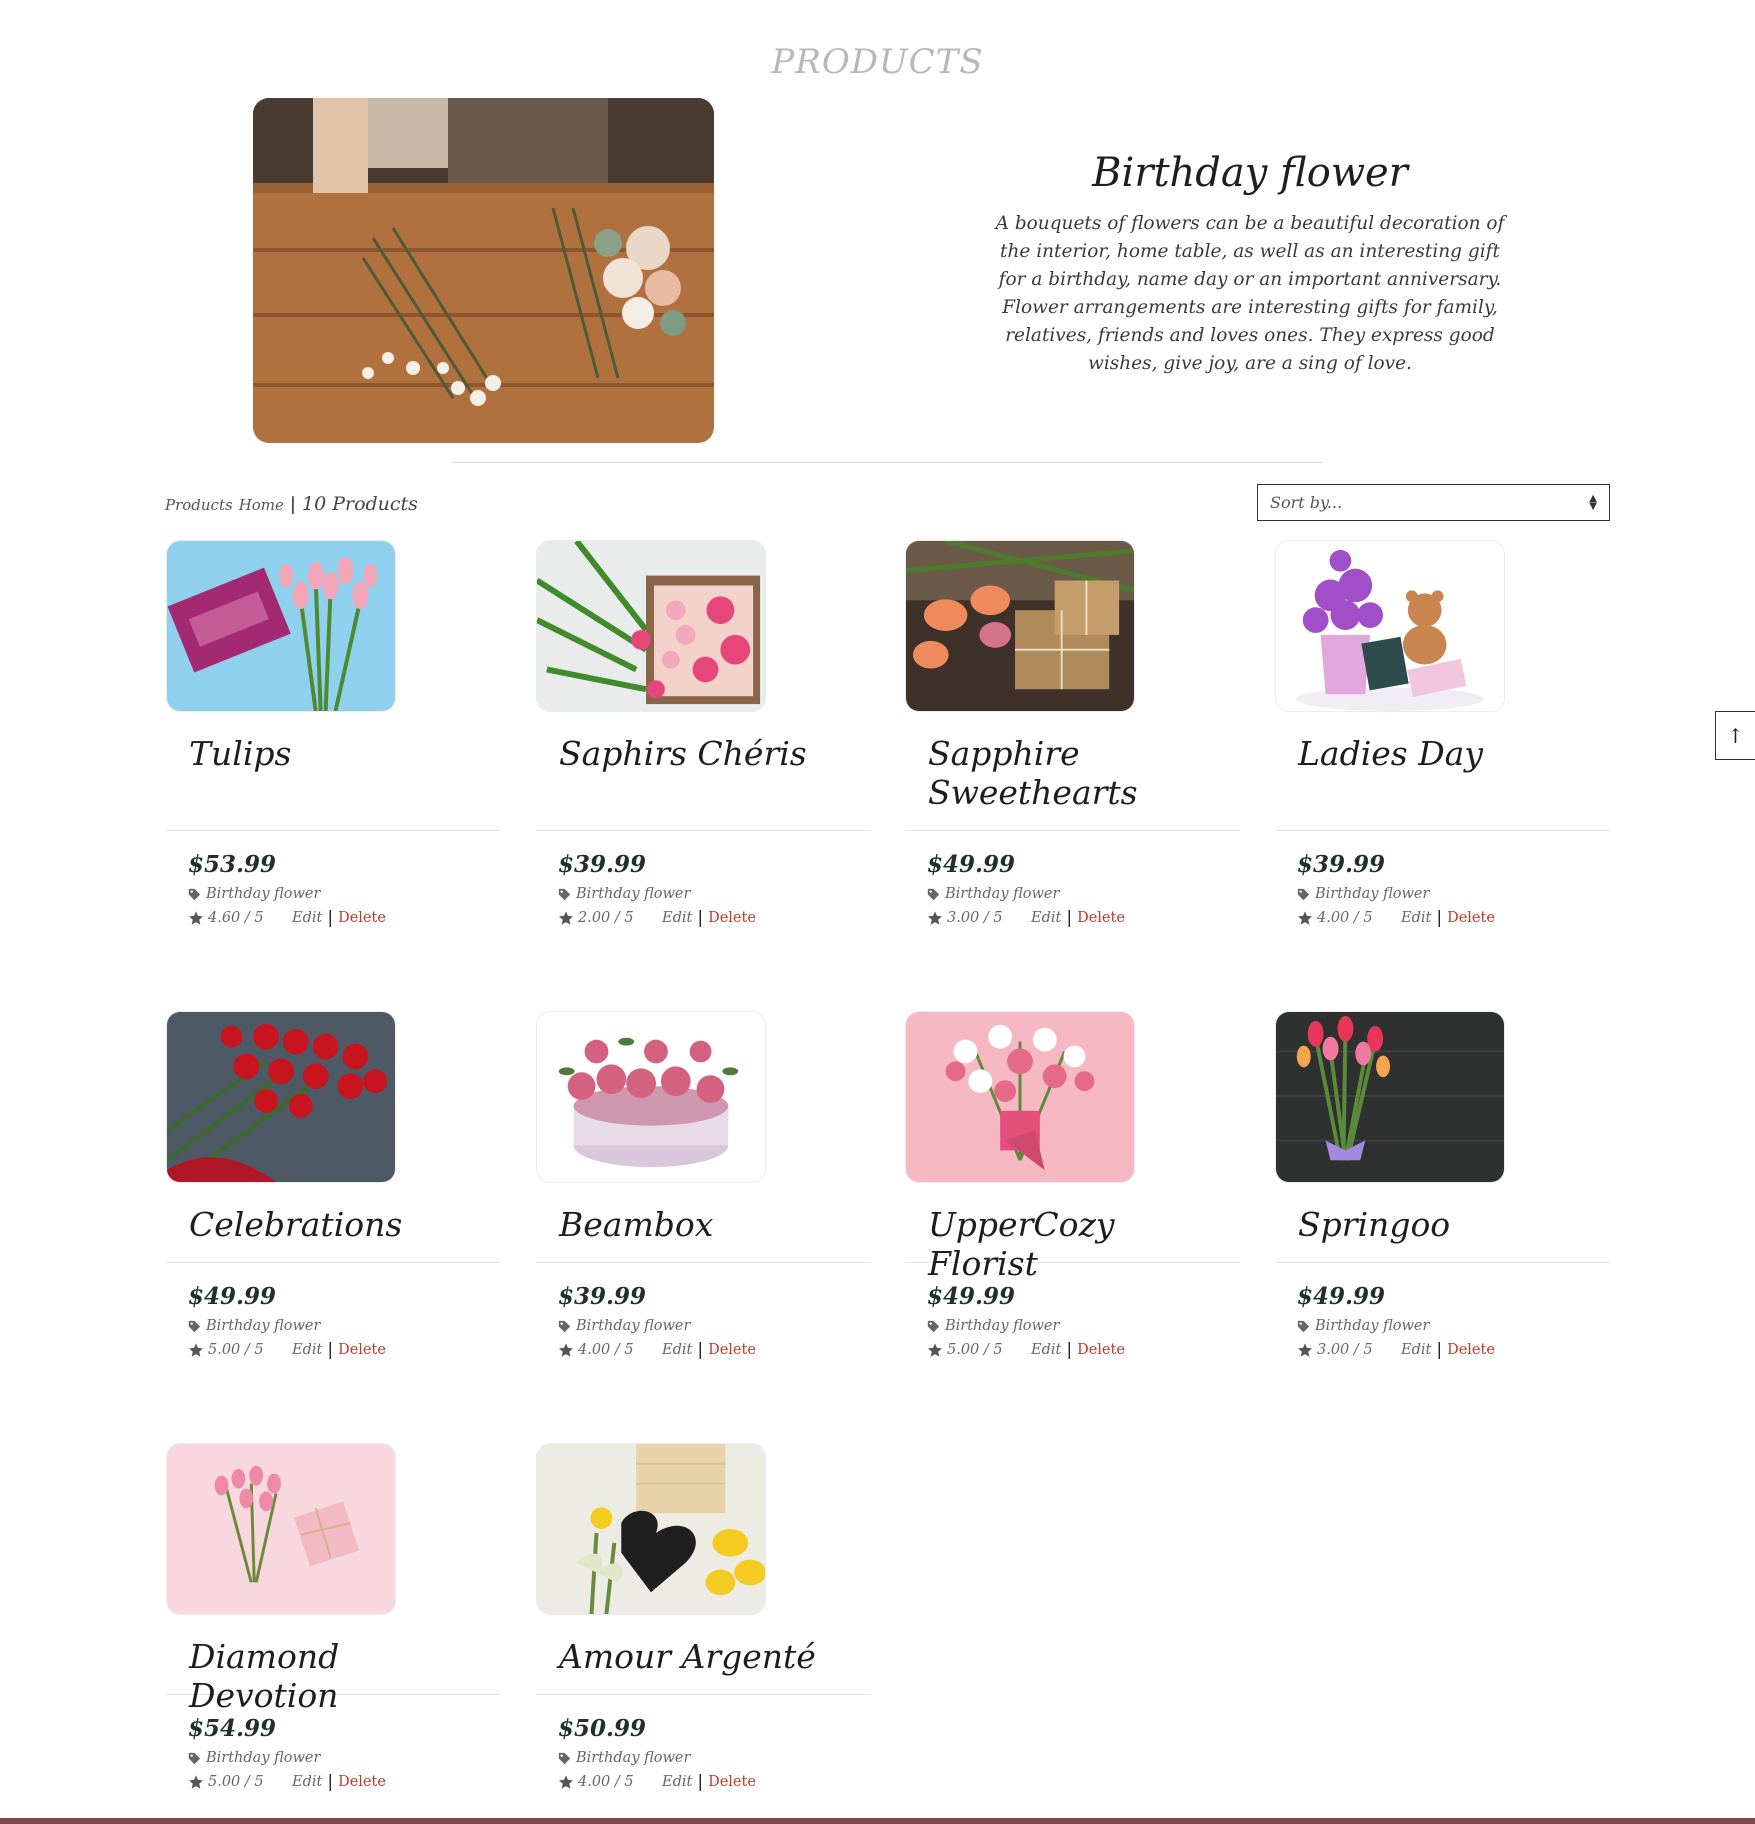 Image resolution: width=1755 pixels, height=1824 pixels. I want to click on breadcrumb-home: Home, so click(261, 505).